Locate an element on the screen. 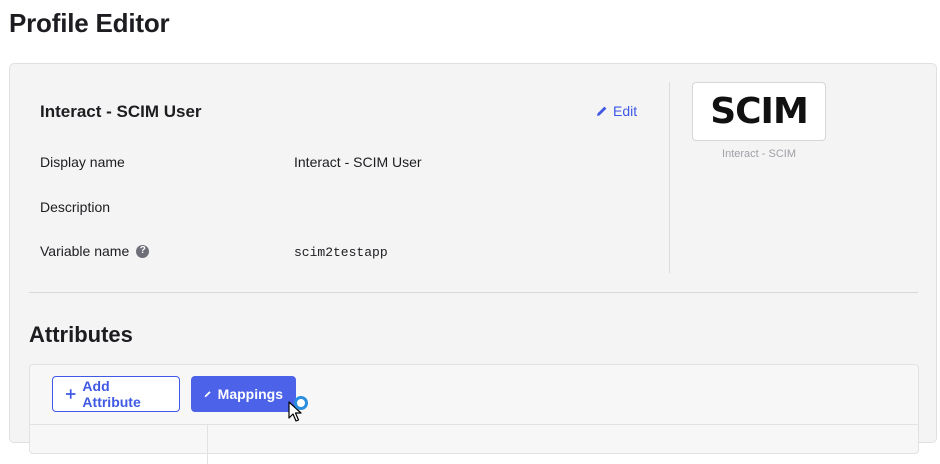 The height and width of the screenshot is (464, 940). add-attribute-button: Add Attribute is located at coordinates (116, 394).